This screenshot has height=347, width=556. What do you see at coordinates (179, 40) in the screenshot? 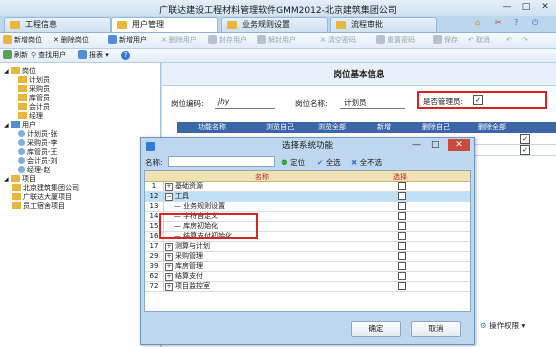
I see `delete-user-button: ✕ 删除用户` at bounding box center [179, 40].